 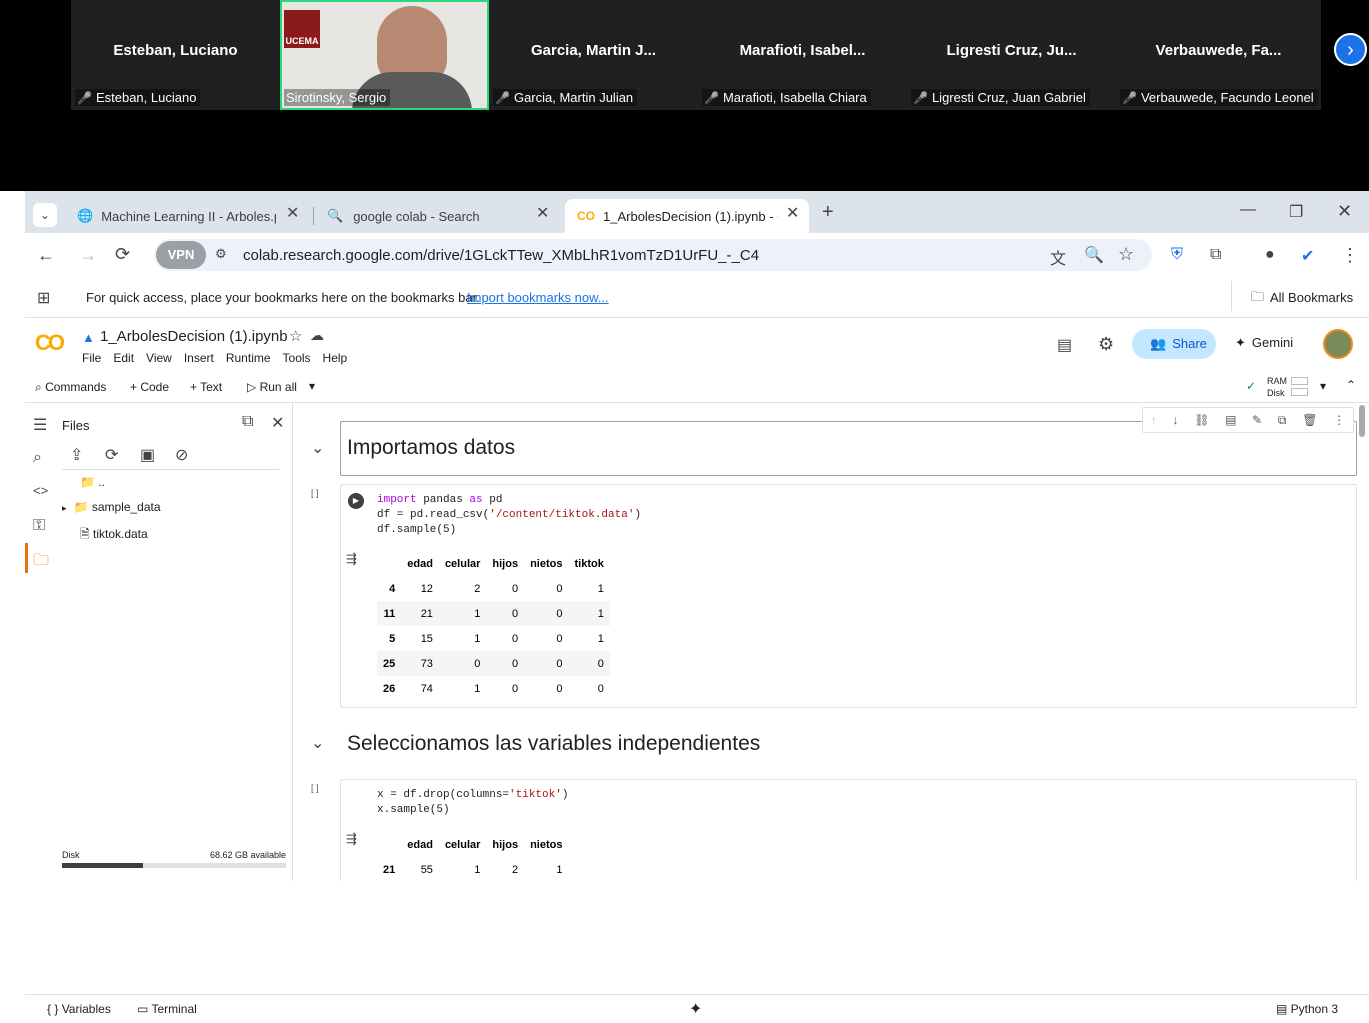 What do you see at coordinates (356, 501) in the screenshot?
I see `run-cell-button: ▶` at bounding box center [356, 501].